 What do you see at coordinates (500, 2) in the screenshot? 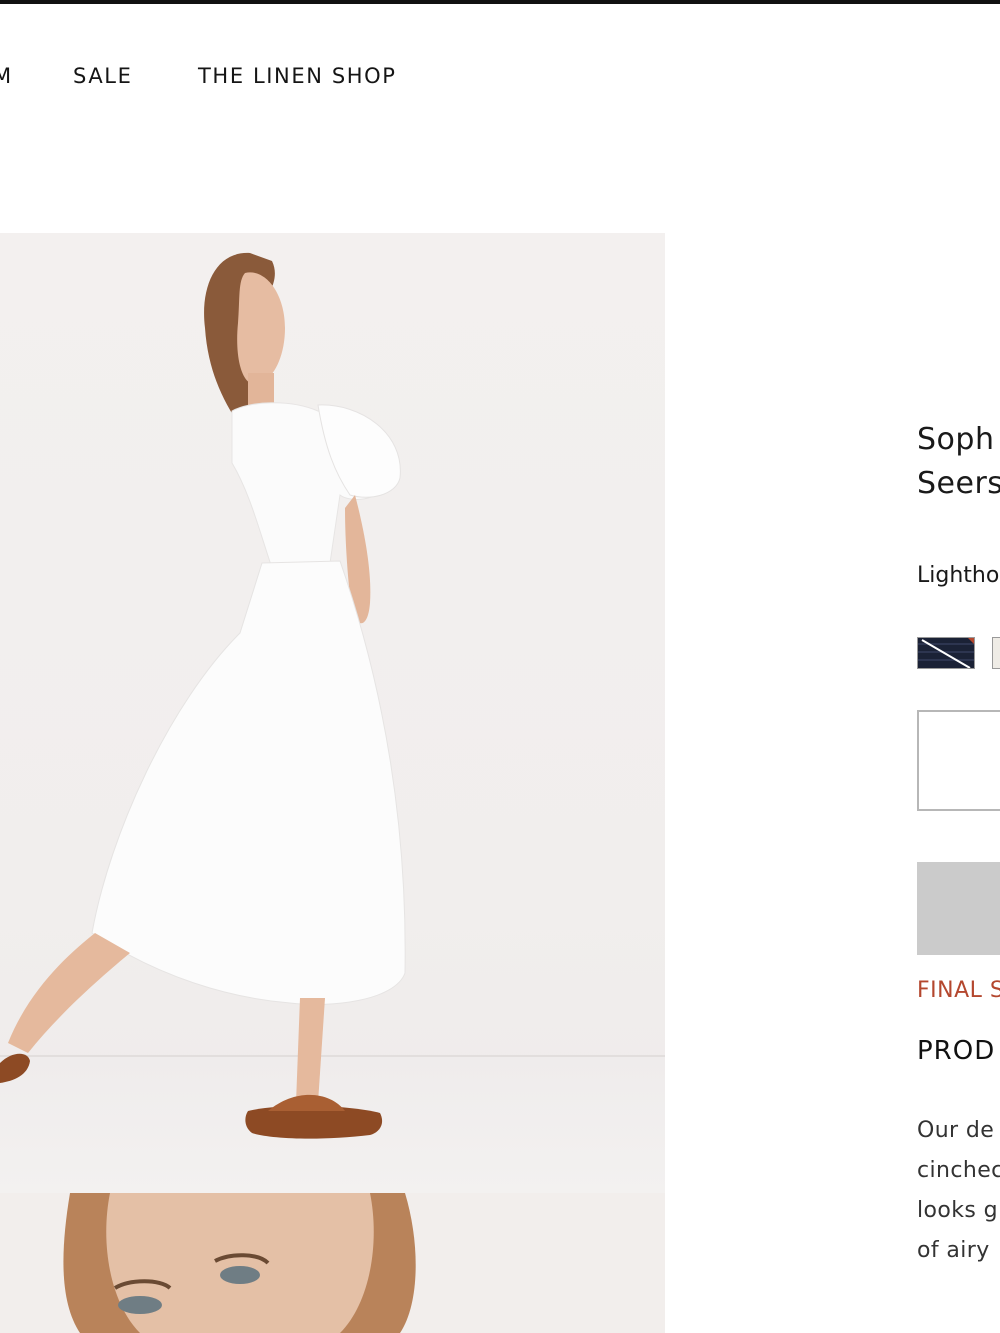
I see `top-border-bar` at bounding box center [500, 2].